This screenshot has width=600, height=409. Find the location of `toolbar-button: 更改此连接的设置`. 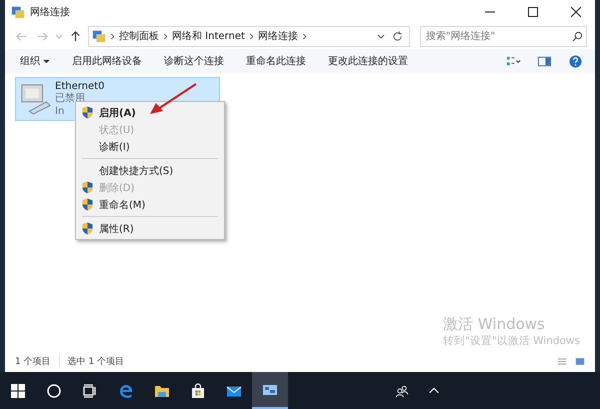

toolbar-button: 更改此连接的设置 is located at coordinates (368, 61).